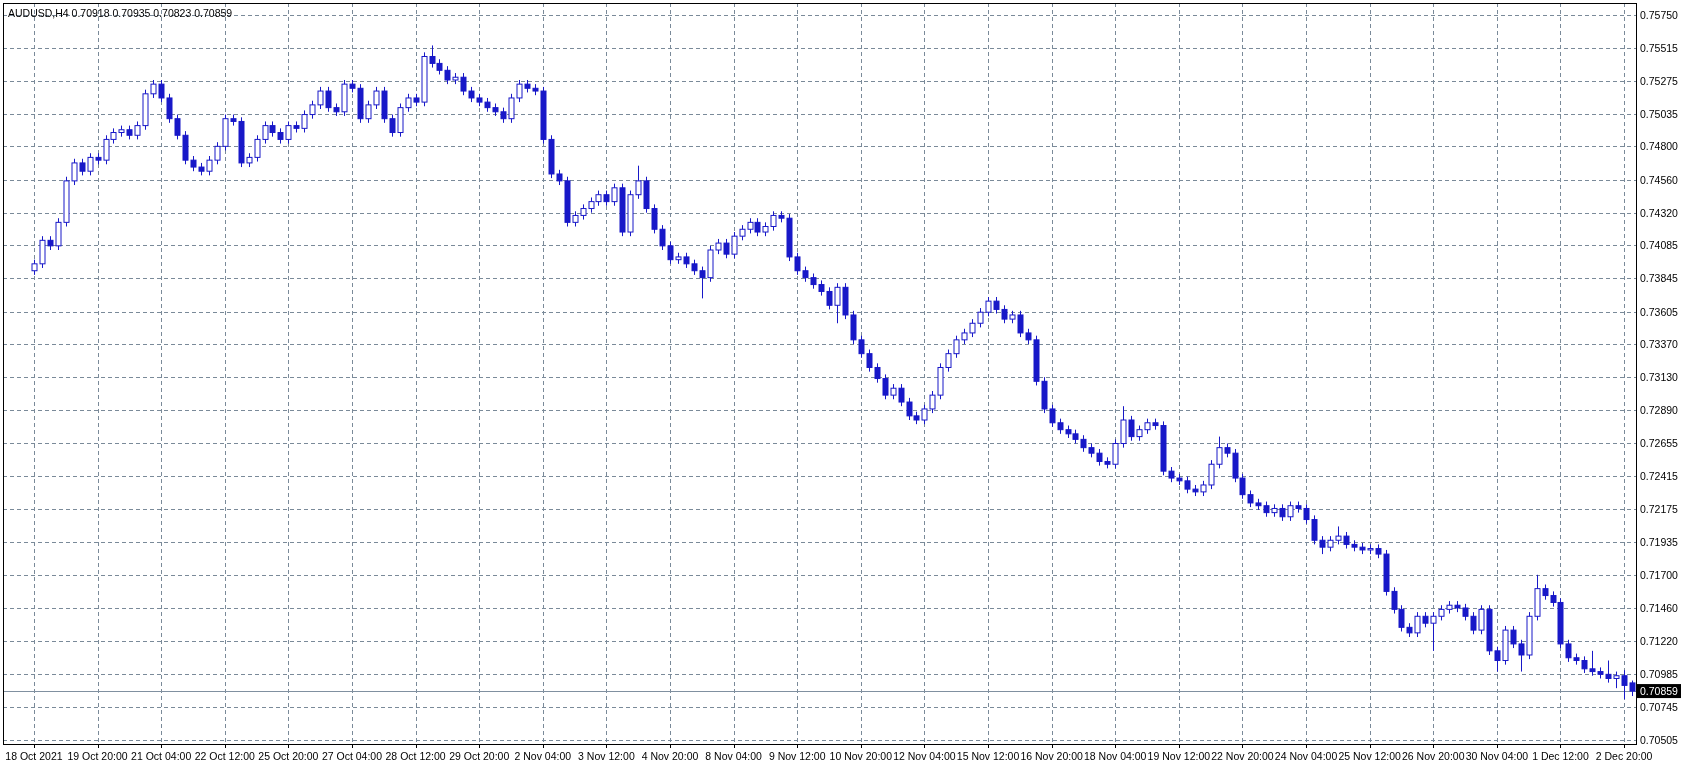 Image resolution: width=1682 pixels, height=765 pixels. Describe the element at coordinates (1659, 15) in the screenshot. I see `price-axis-label: 0.75750` at that location.